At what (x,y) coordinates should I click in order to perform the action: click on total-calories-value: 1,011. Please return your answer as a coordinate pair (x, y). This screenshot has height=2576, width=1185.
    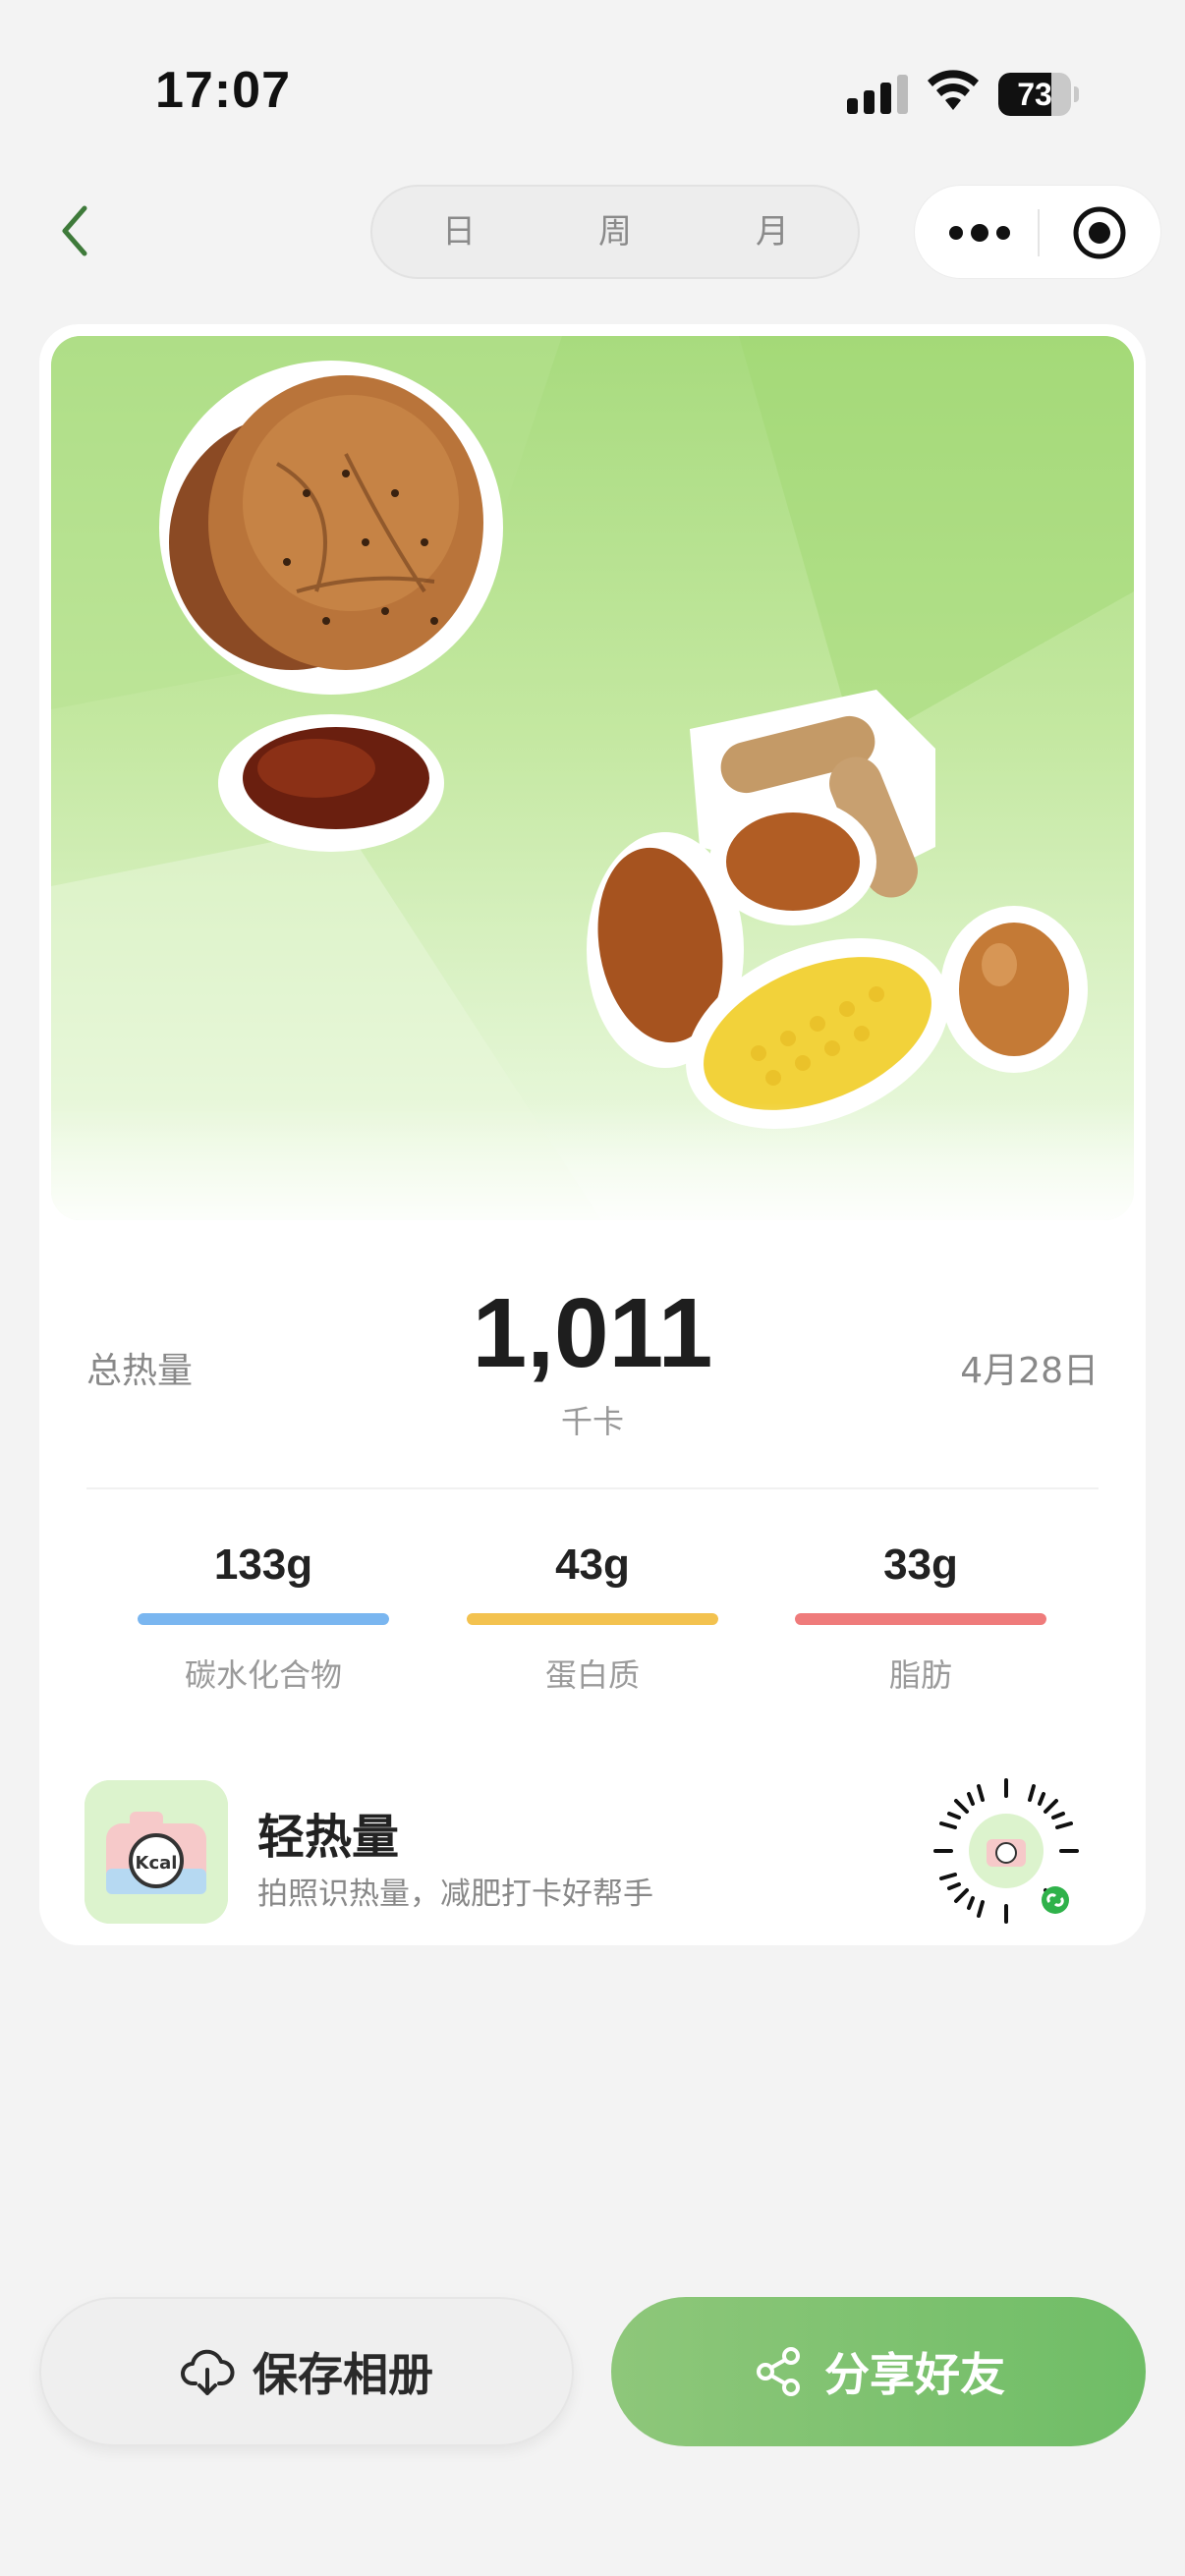
    Looking at the image, I should click on (592, 1333).